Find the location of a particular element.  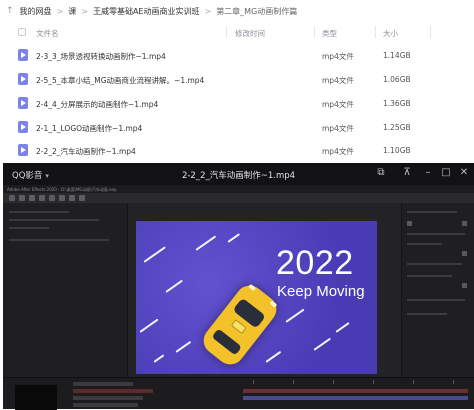

close-icon: ✕ is located at coordinates (464, 172).